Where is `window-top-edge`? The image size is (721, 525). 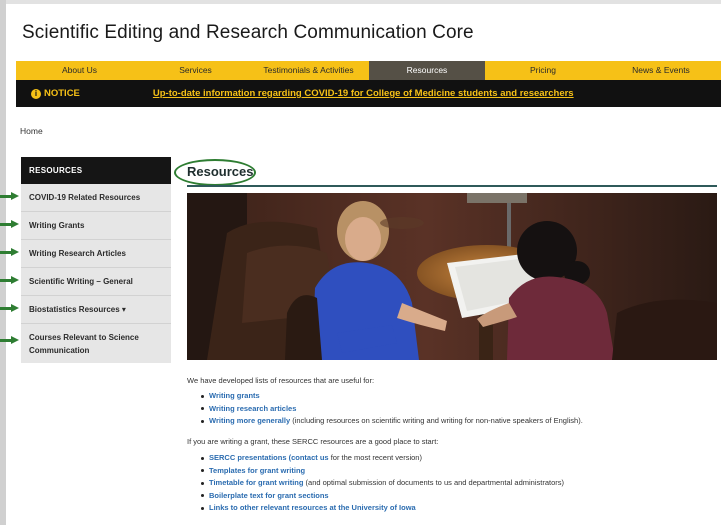
window-top-edge is located at coordinates (360, 2).